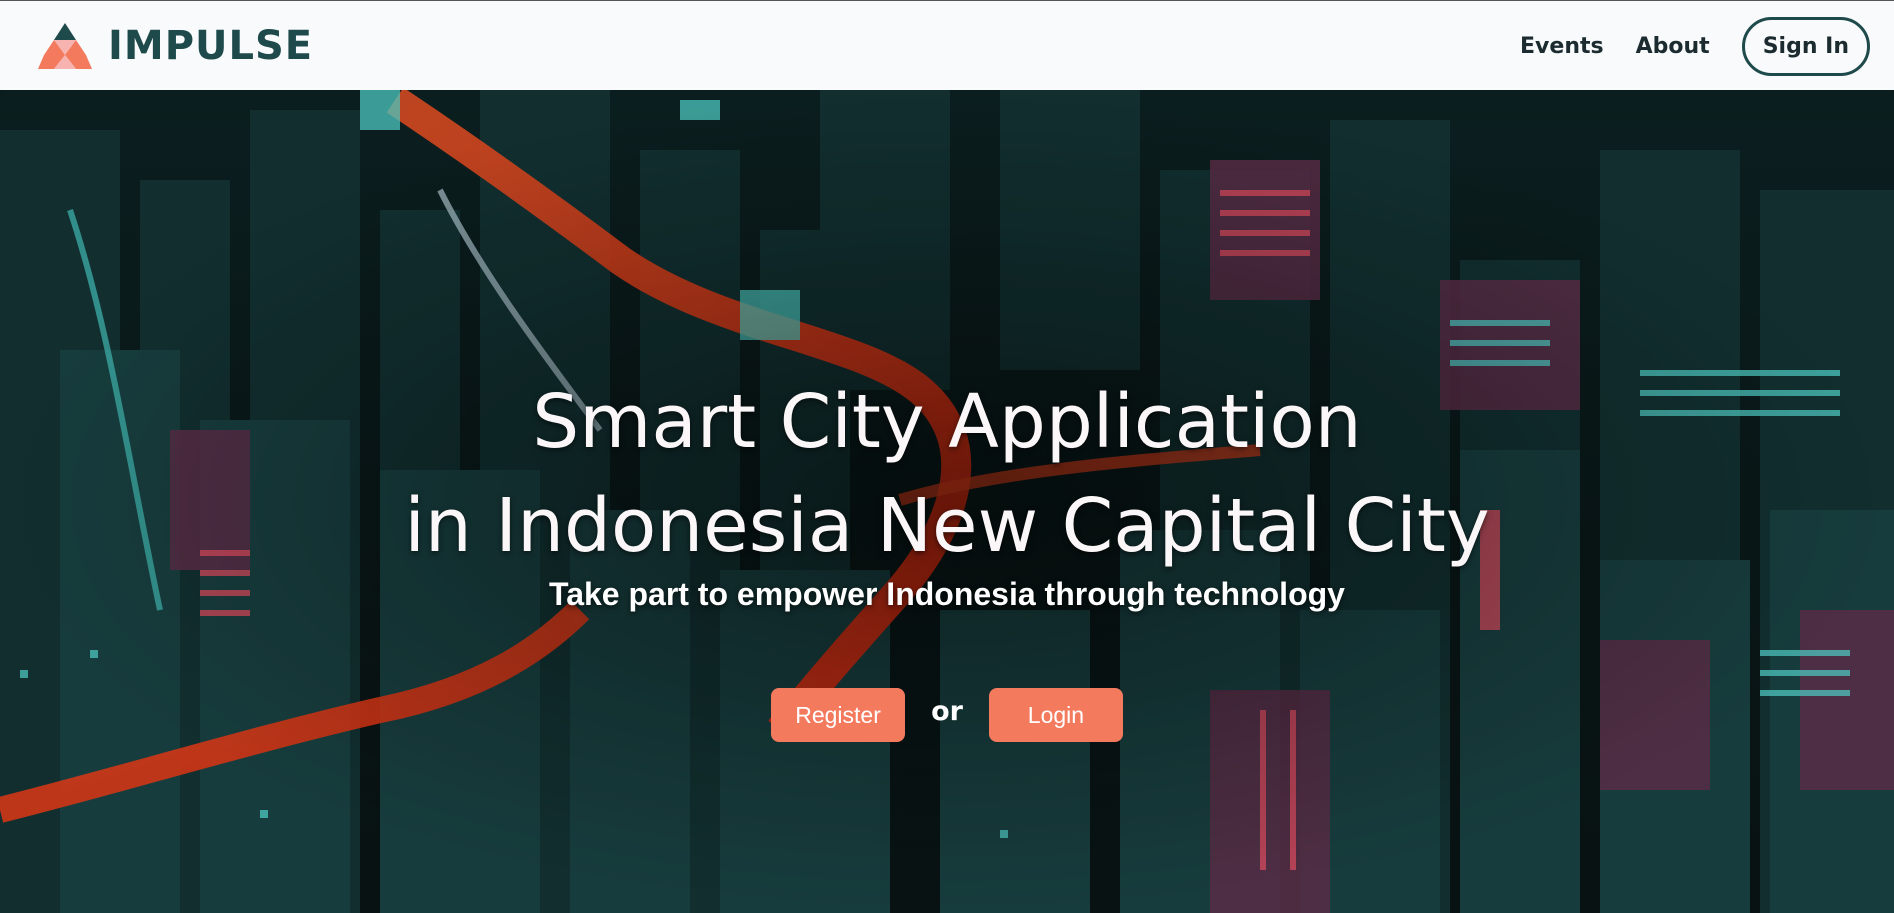  I want to click on headline-line-1: Smart City Application, so click(947, 422).